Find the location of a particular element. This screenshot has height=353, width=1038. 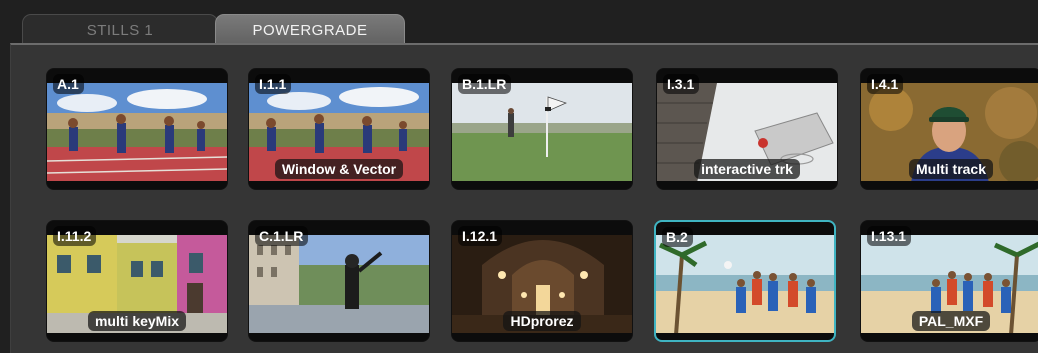

still-thumbnail: I.11.2 multi keyMix is located at coordinates (137, 281).